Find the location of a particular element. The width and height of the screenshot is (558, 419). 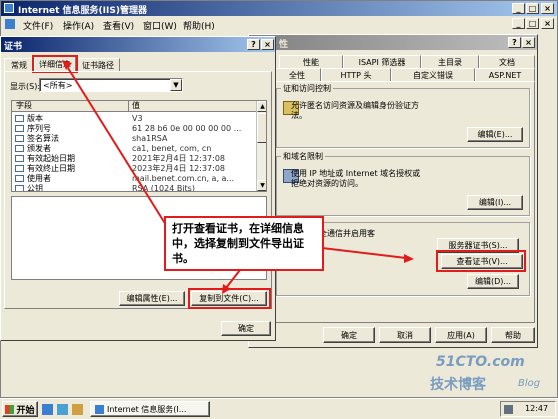

annotation-callout: 打开查看证书，在详细信息中，选择复制到文件导出证书。 is located at coordinates (244, 243).